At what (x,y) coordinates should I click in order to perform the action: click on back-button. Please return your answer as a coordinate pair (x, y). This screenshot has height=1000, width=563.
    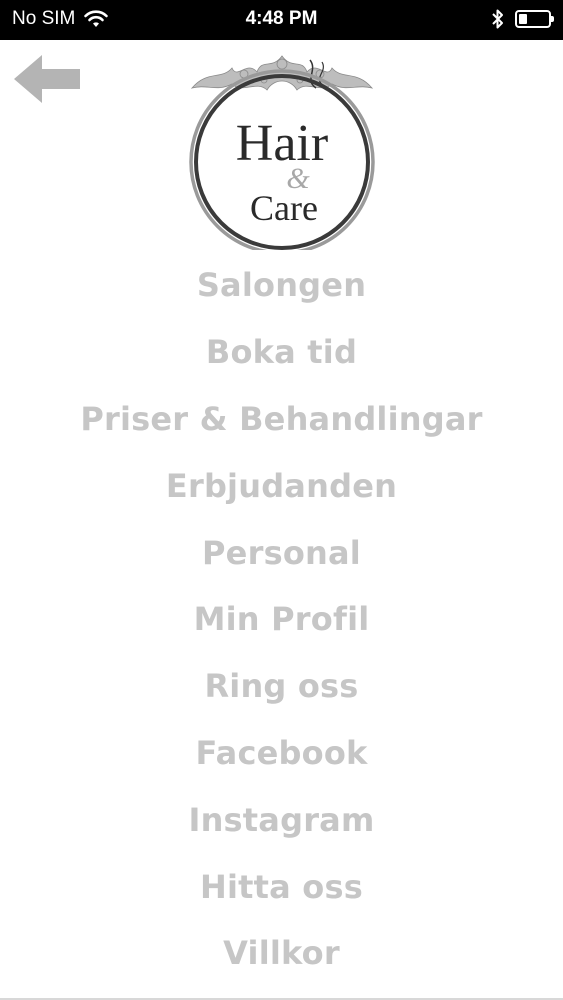
    Looking at the image, I should click on (47, 79).